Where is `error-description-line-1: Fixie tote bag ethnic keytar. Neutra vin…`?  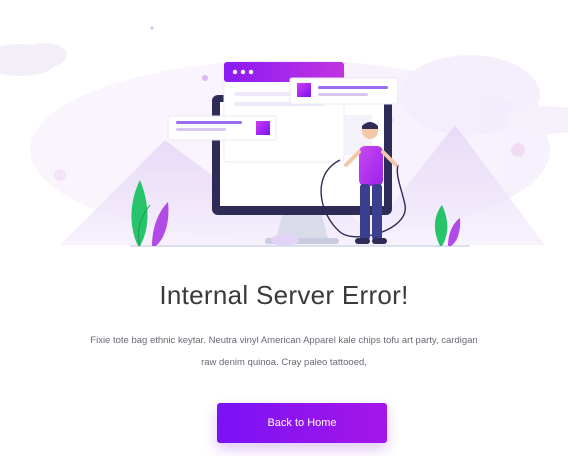 error-description-line-1: Fixie tote bag ethnic keytar. Neutra vin… is located at coordinates (284, 340).